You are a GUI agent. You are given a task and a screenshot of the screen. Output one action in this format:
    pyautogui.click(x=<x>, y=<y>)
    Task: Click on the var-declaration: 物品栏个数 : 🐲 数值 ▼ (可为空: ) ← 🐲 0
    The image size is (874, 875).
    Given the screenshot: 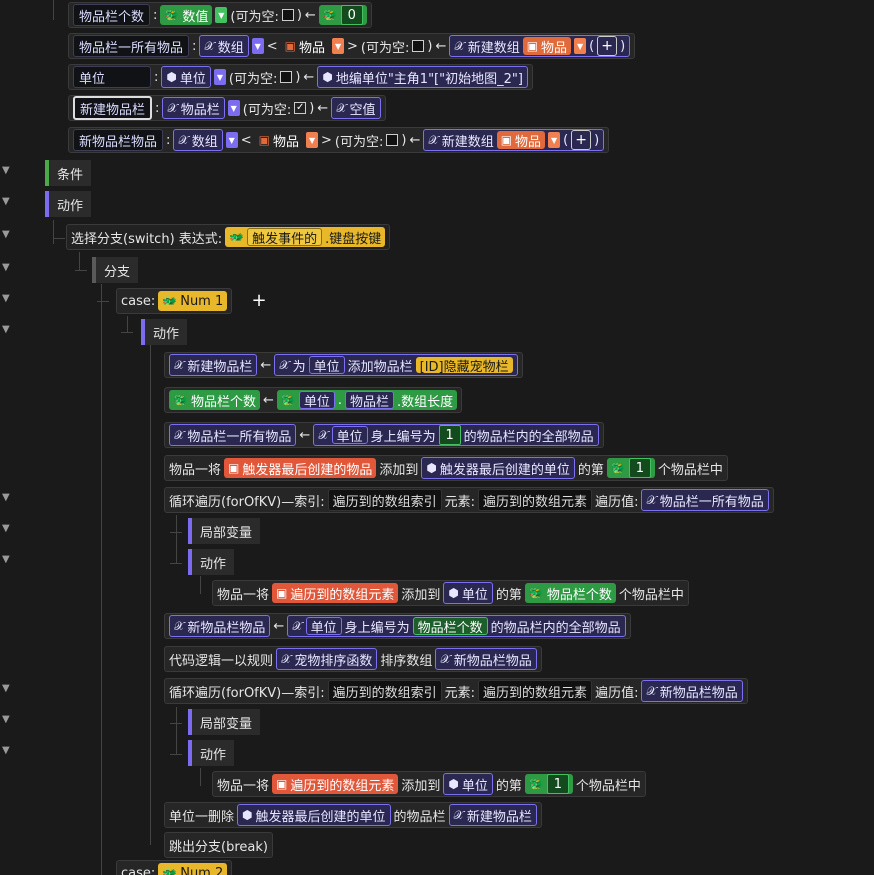 What is the action you would take?
    pyautogui.click(x=220, y=15)
    